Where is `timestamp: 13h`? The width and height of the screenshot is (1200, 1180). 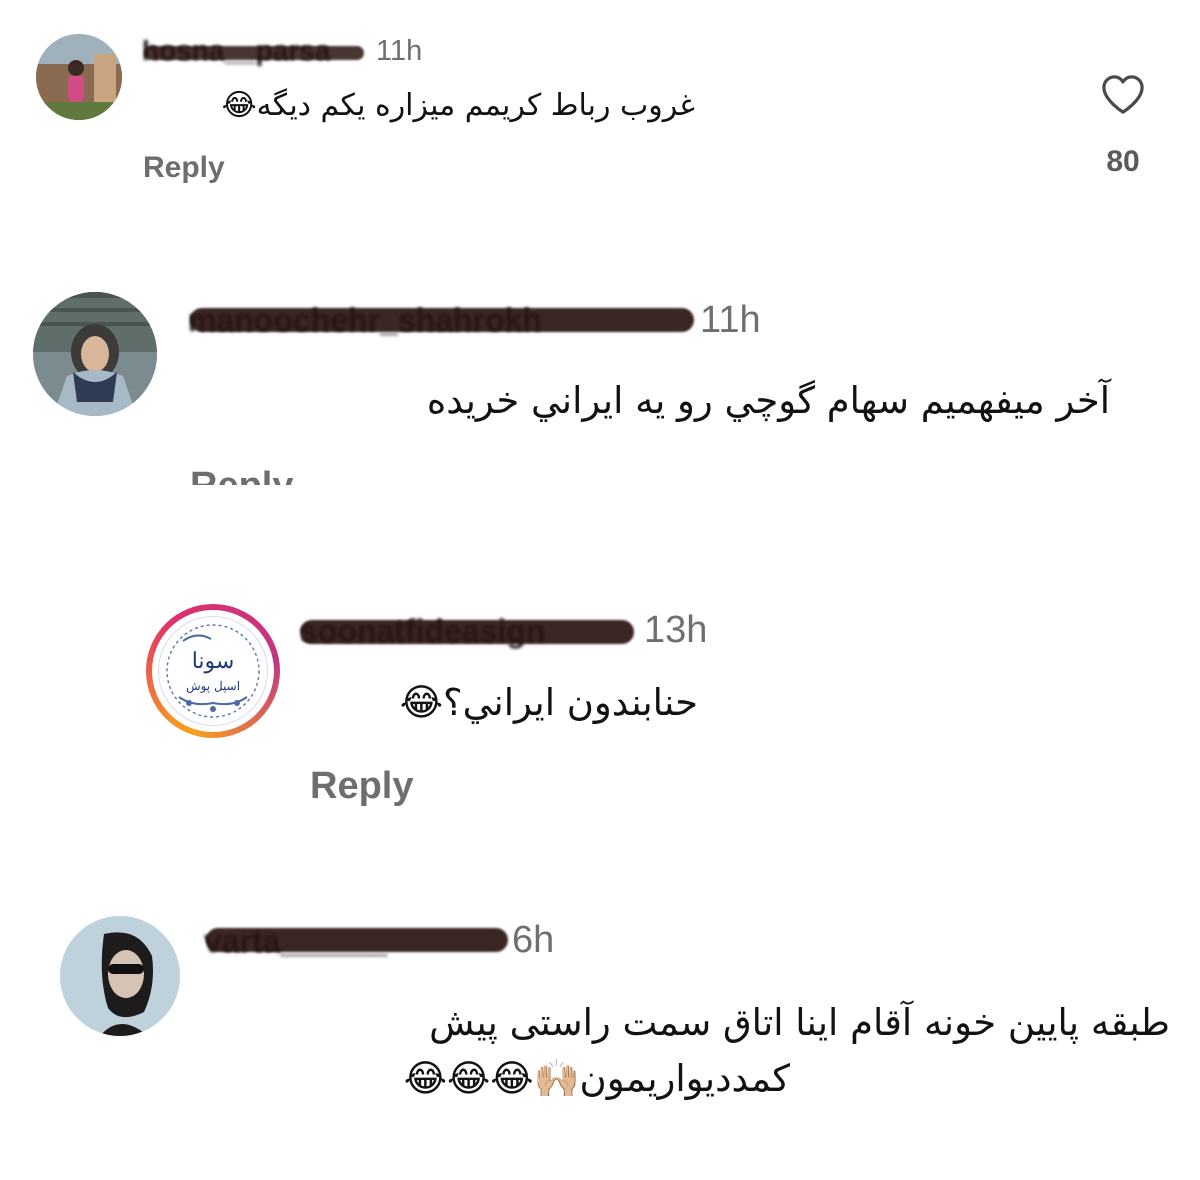
timestamp: 13h is located at coordinates (676, 630).